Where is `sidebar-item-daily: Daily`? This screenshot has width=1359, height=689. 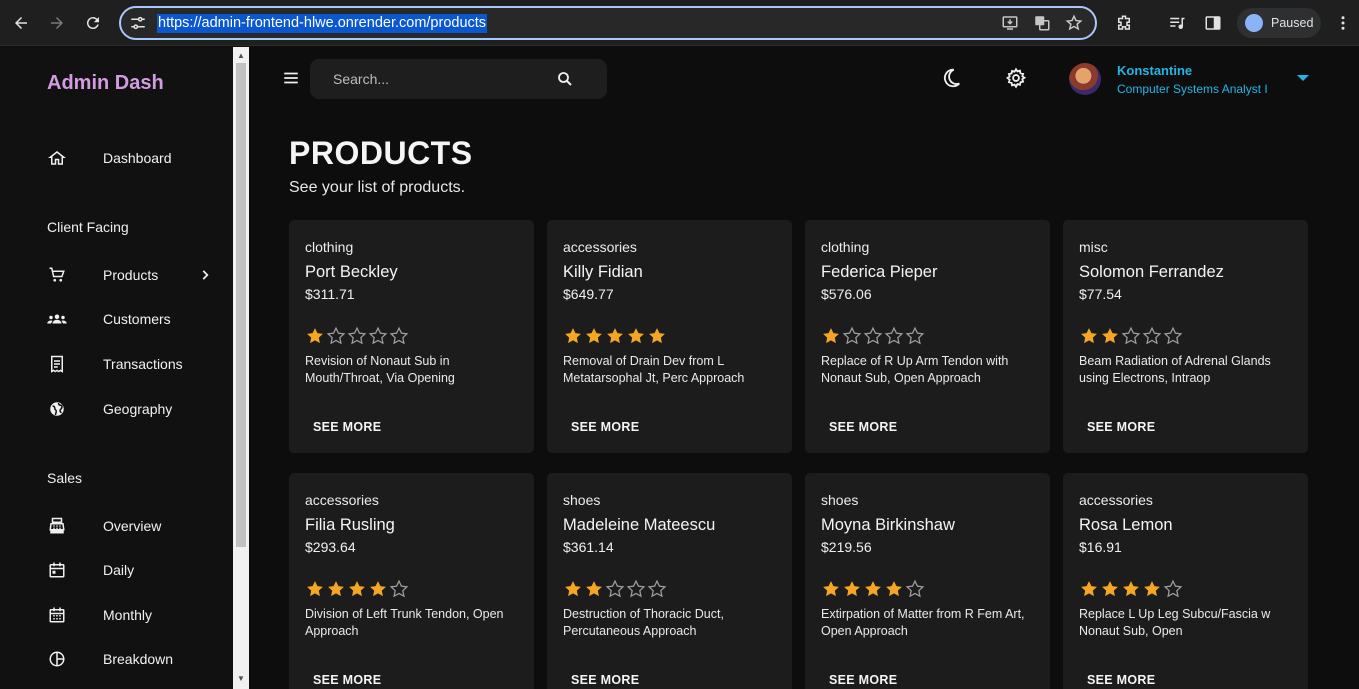 sidebar-item-daily: Daily is located at coordinates (116, 570).